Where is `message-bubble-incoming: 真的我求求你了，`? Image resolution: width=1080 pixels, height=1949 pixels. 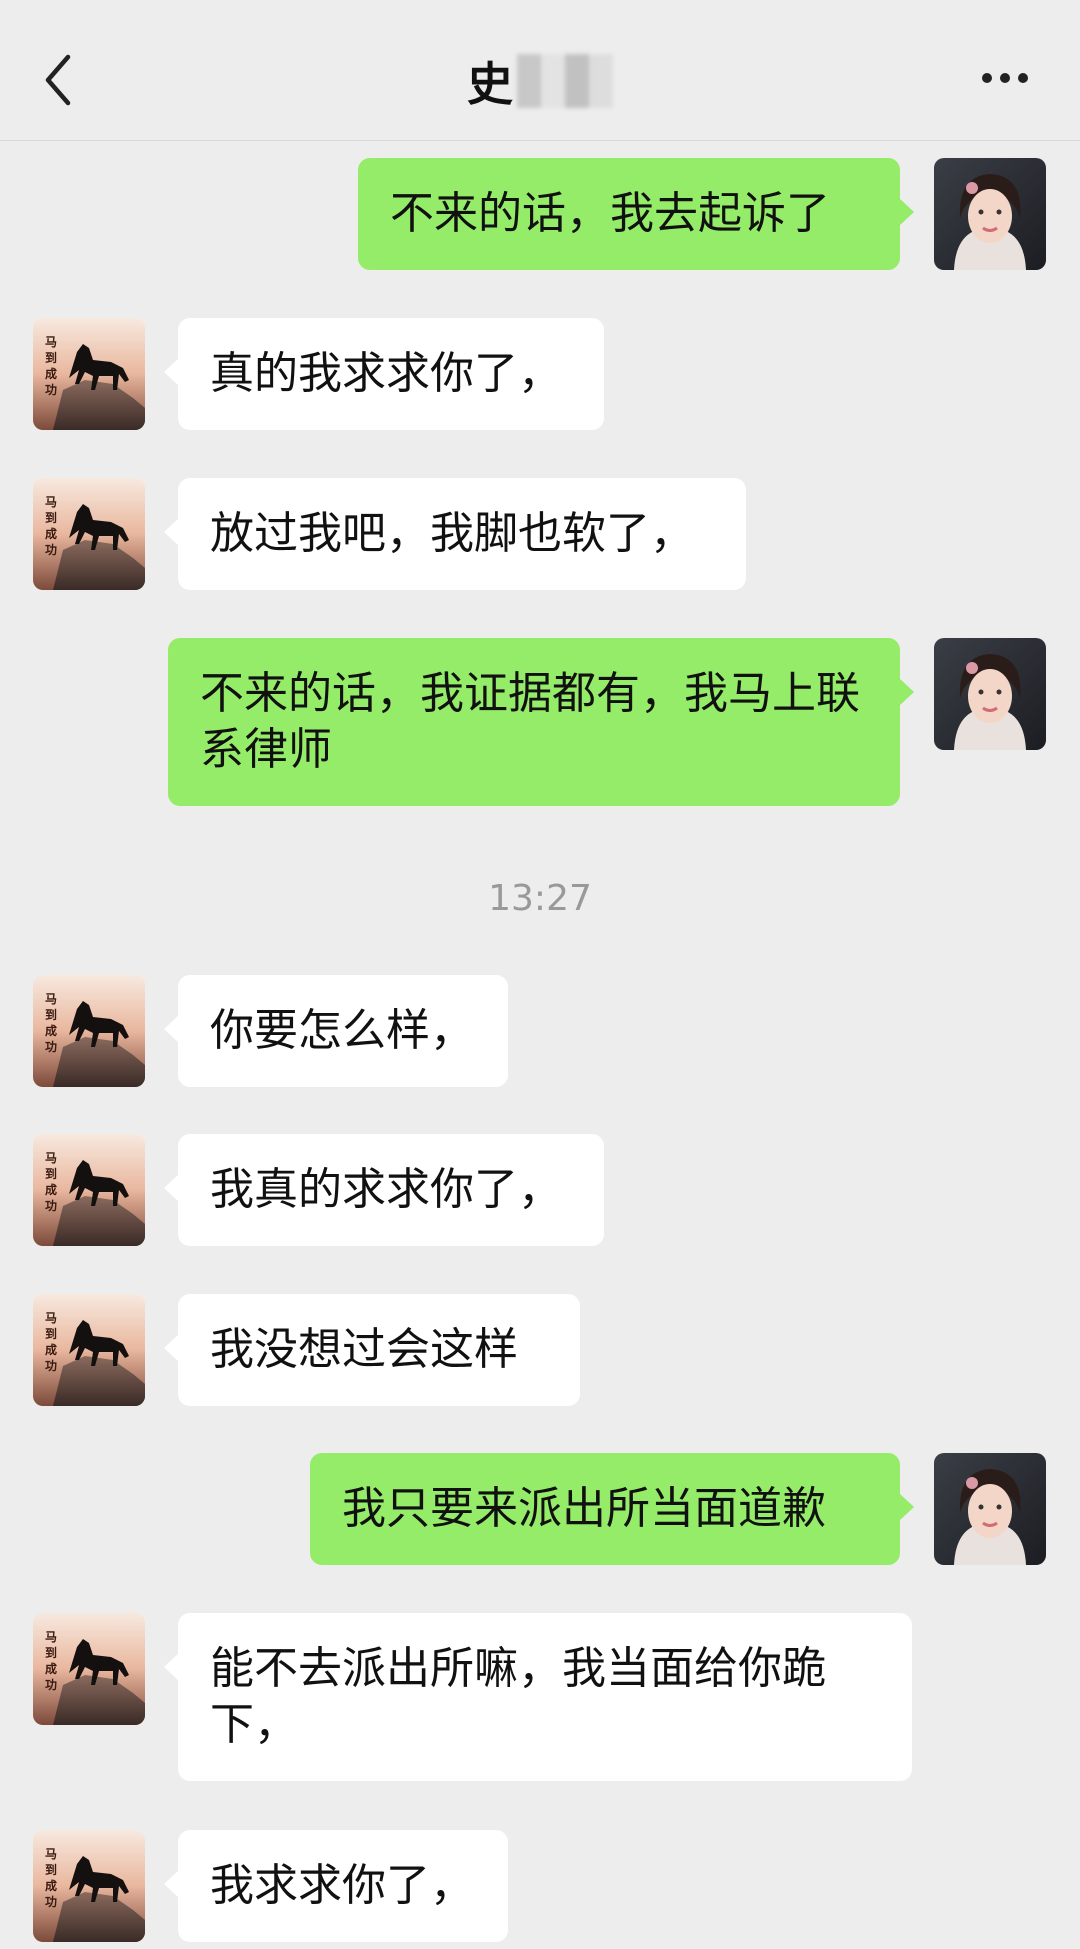
message-bubble-incoming: 真的我求求你了， is located at coordinates (384, 374).